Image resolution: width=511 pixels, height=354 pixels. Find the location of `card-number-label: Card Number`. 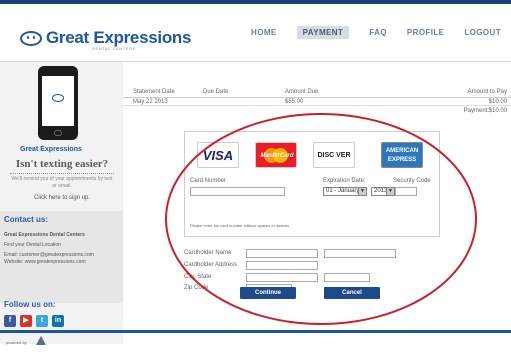

card-number-label: Card Number is located at coordinates (208, 181).